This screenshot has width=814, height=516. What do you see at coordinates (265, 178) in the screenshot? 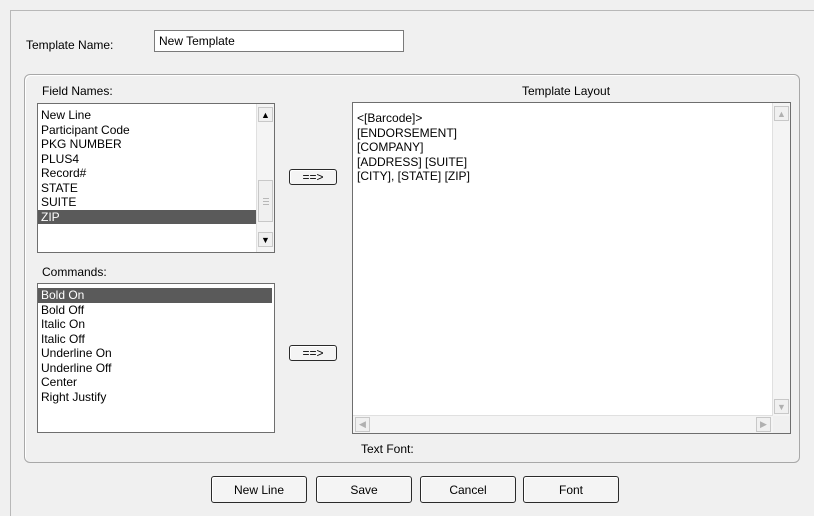
I see `field-names-scrollbar: ▲ ▼` at bounding box center [265, 178].